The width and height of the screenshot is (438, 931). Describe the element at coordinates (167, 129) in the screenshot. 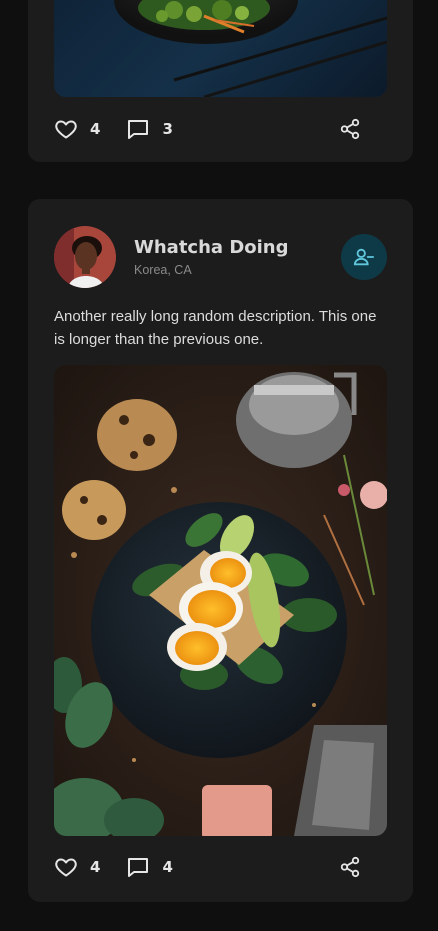

I see `comment-count: 3` at that location.